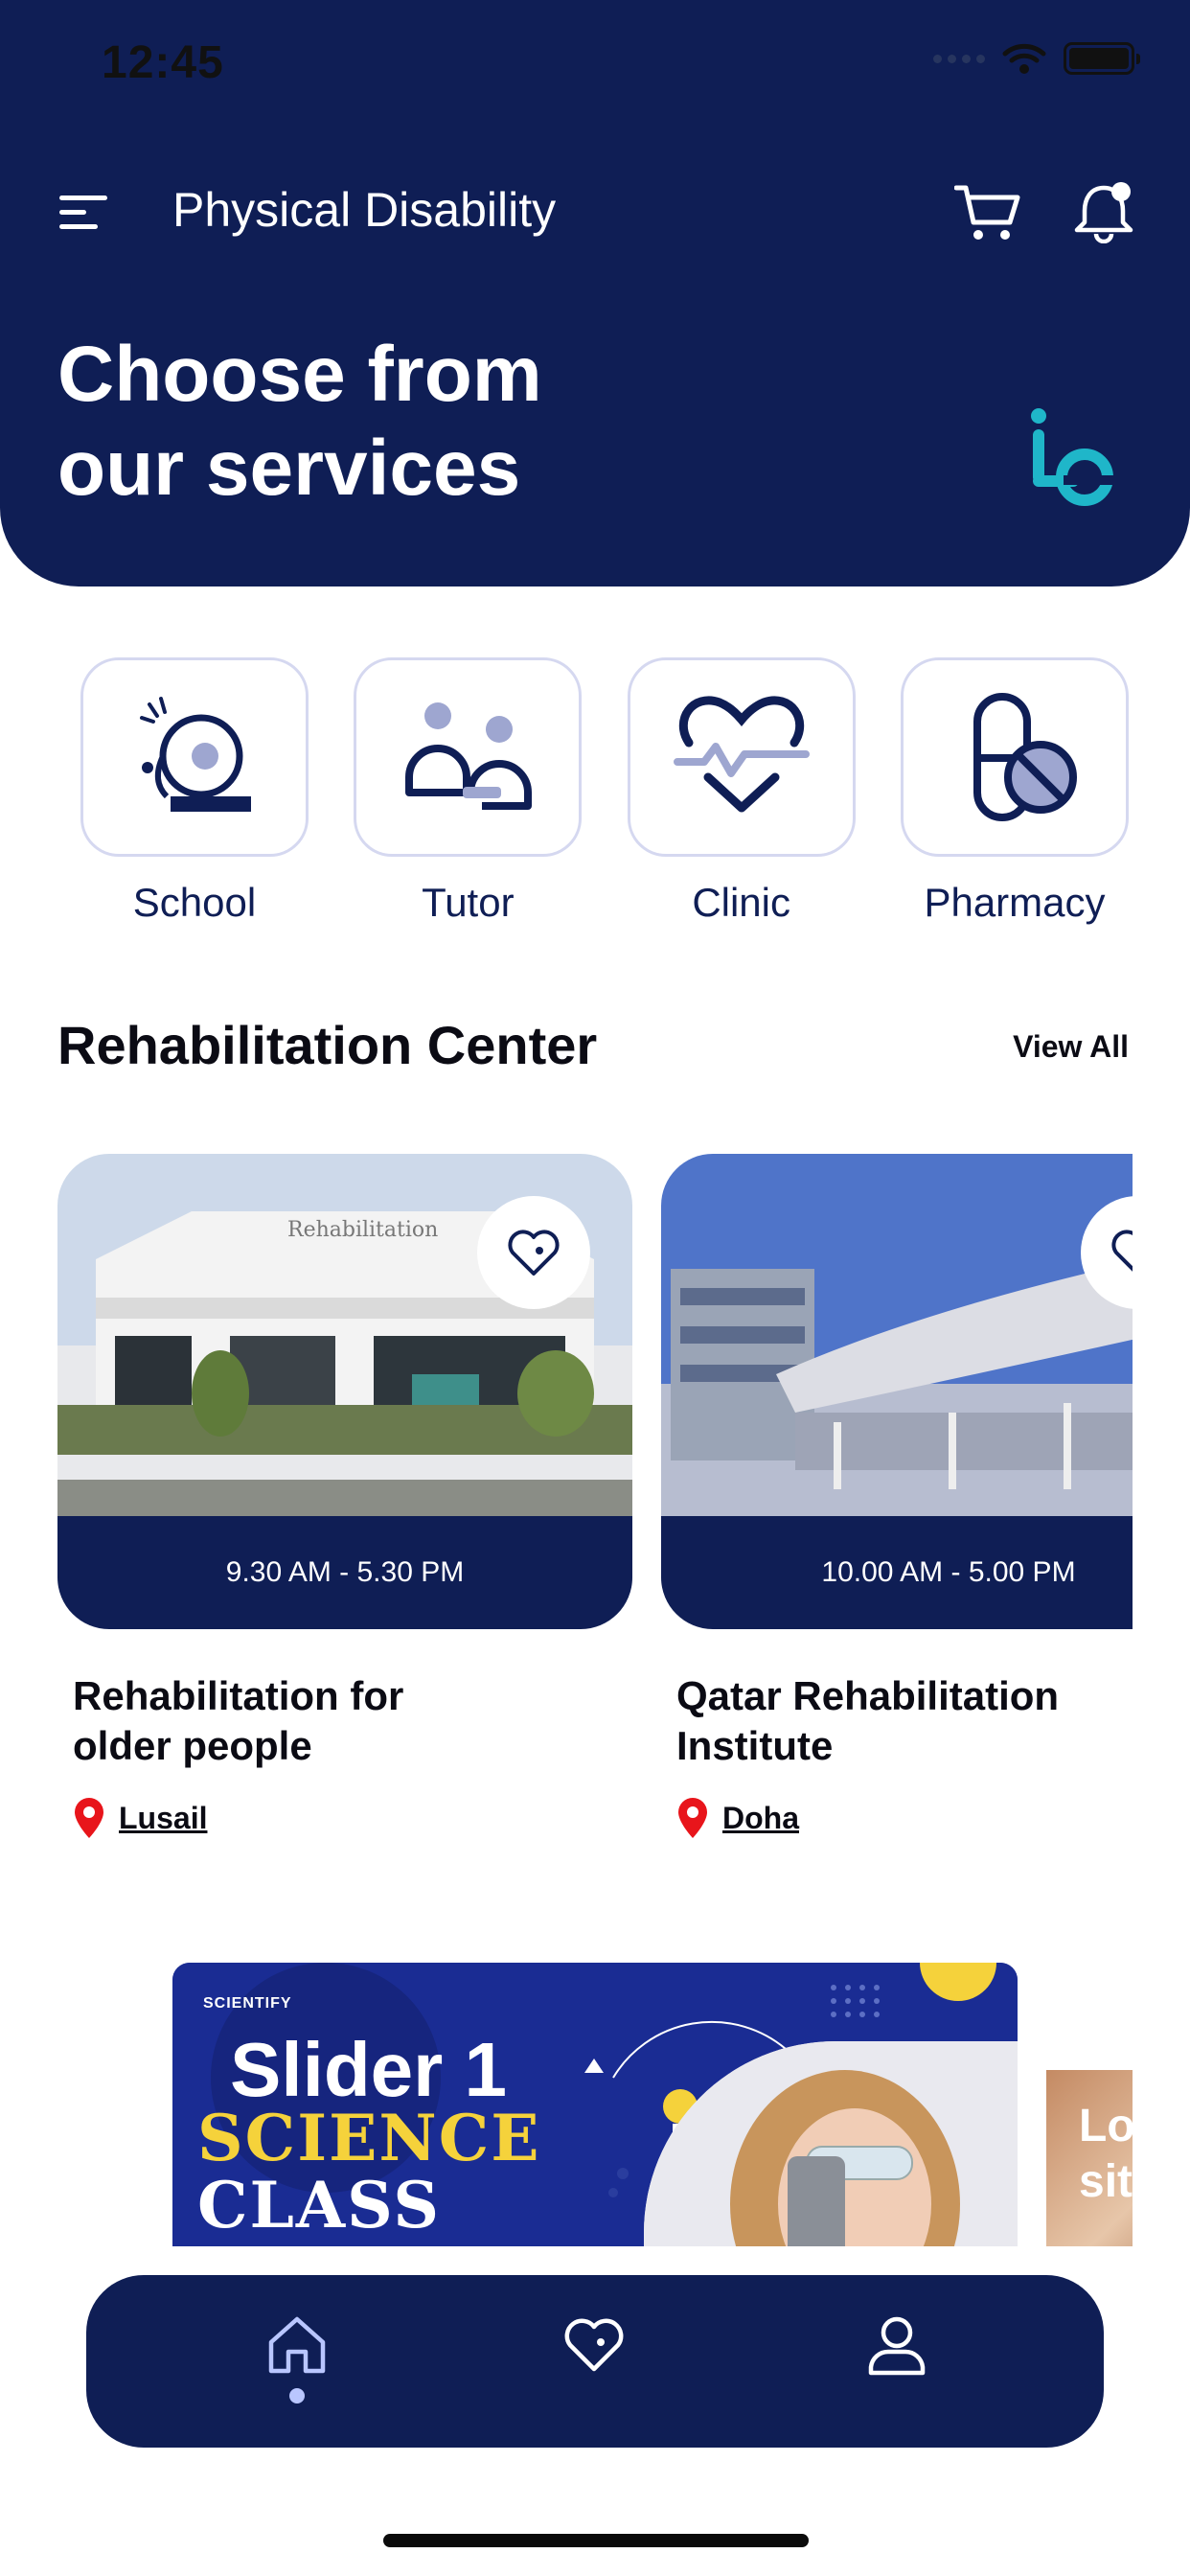  Describe the element at coordinates (352, 1721) in the screenshot. I see `center-name: Rehabilitation for older people` at that location.